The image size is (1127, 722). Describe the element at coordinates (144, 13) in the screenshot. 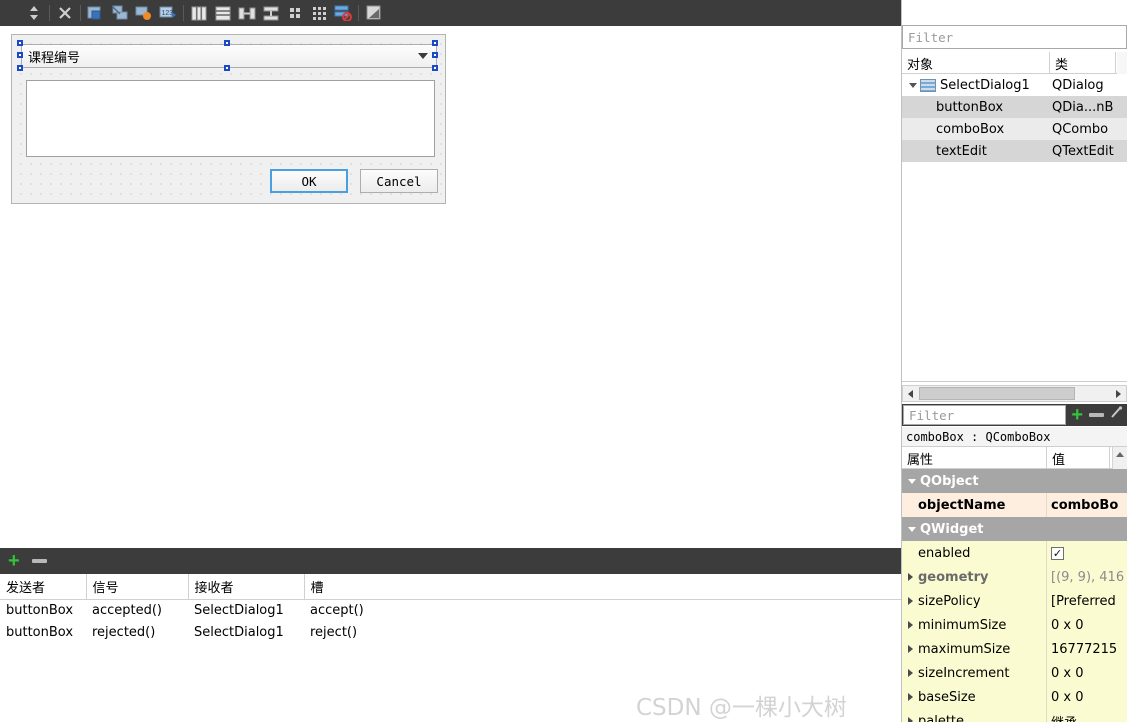

I see `lay-out-in-splitter-icon` at that location.